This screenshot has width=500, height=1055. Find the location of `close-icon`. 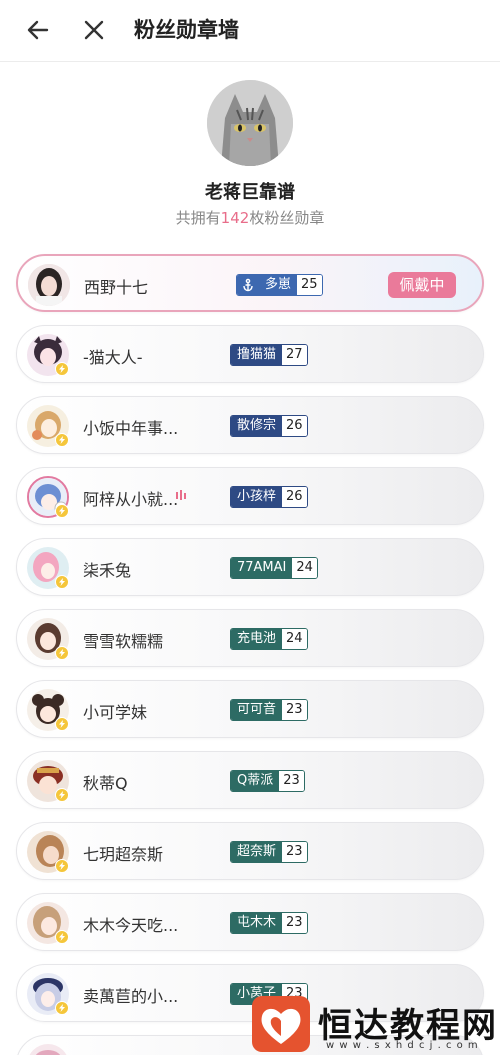

close-icon is located at coordinates (94, 30).